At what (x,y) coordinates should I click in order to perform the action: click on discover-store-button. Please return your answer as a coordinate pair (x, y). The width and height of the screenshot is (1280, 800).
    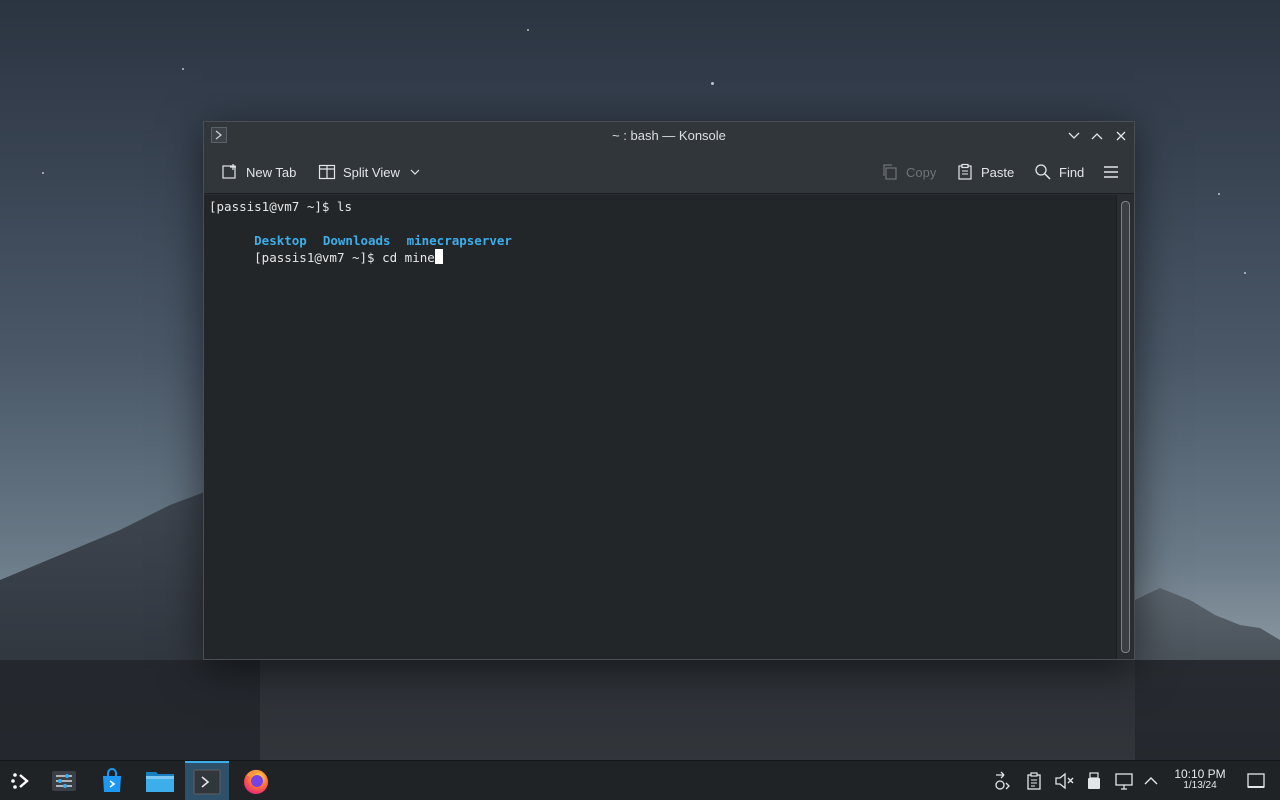
    Looking at the image, I should click on (112, 780).